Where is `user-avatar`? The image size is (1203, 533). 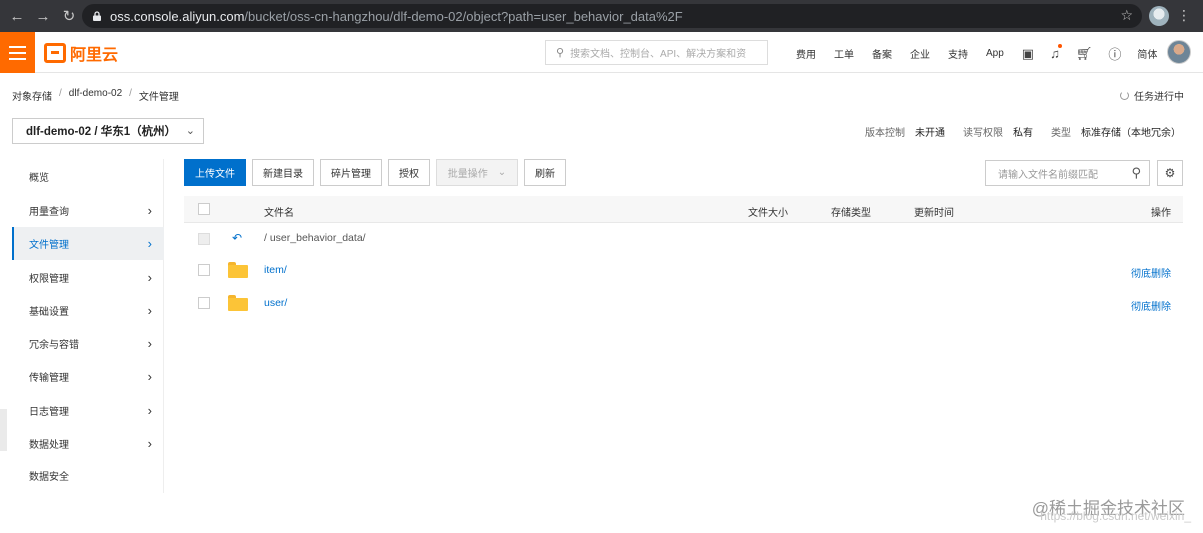
user-avatar is located at coordinates (1179, 52).